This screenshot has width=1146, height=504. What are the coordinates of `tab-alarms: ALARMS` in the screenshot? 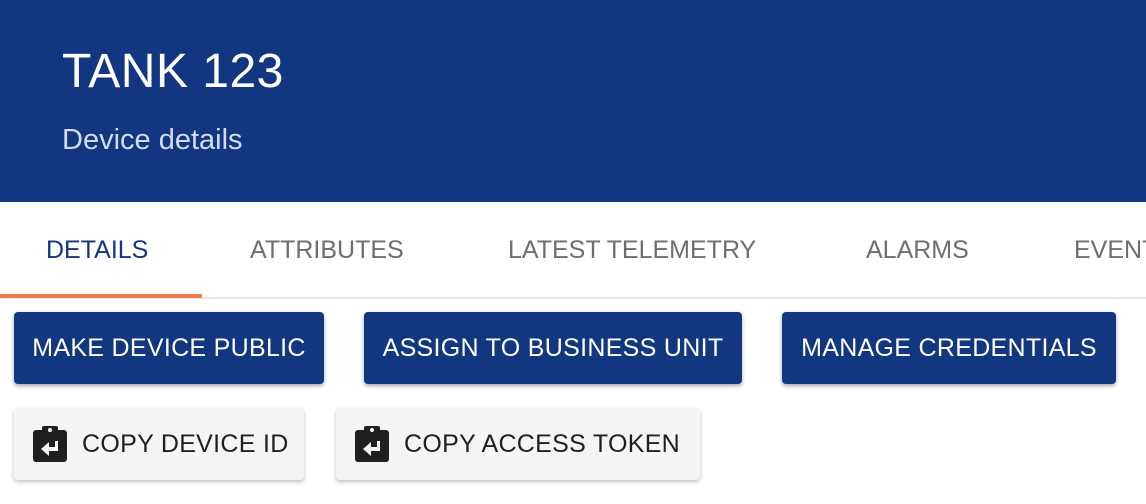 It's located at (917, 249).